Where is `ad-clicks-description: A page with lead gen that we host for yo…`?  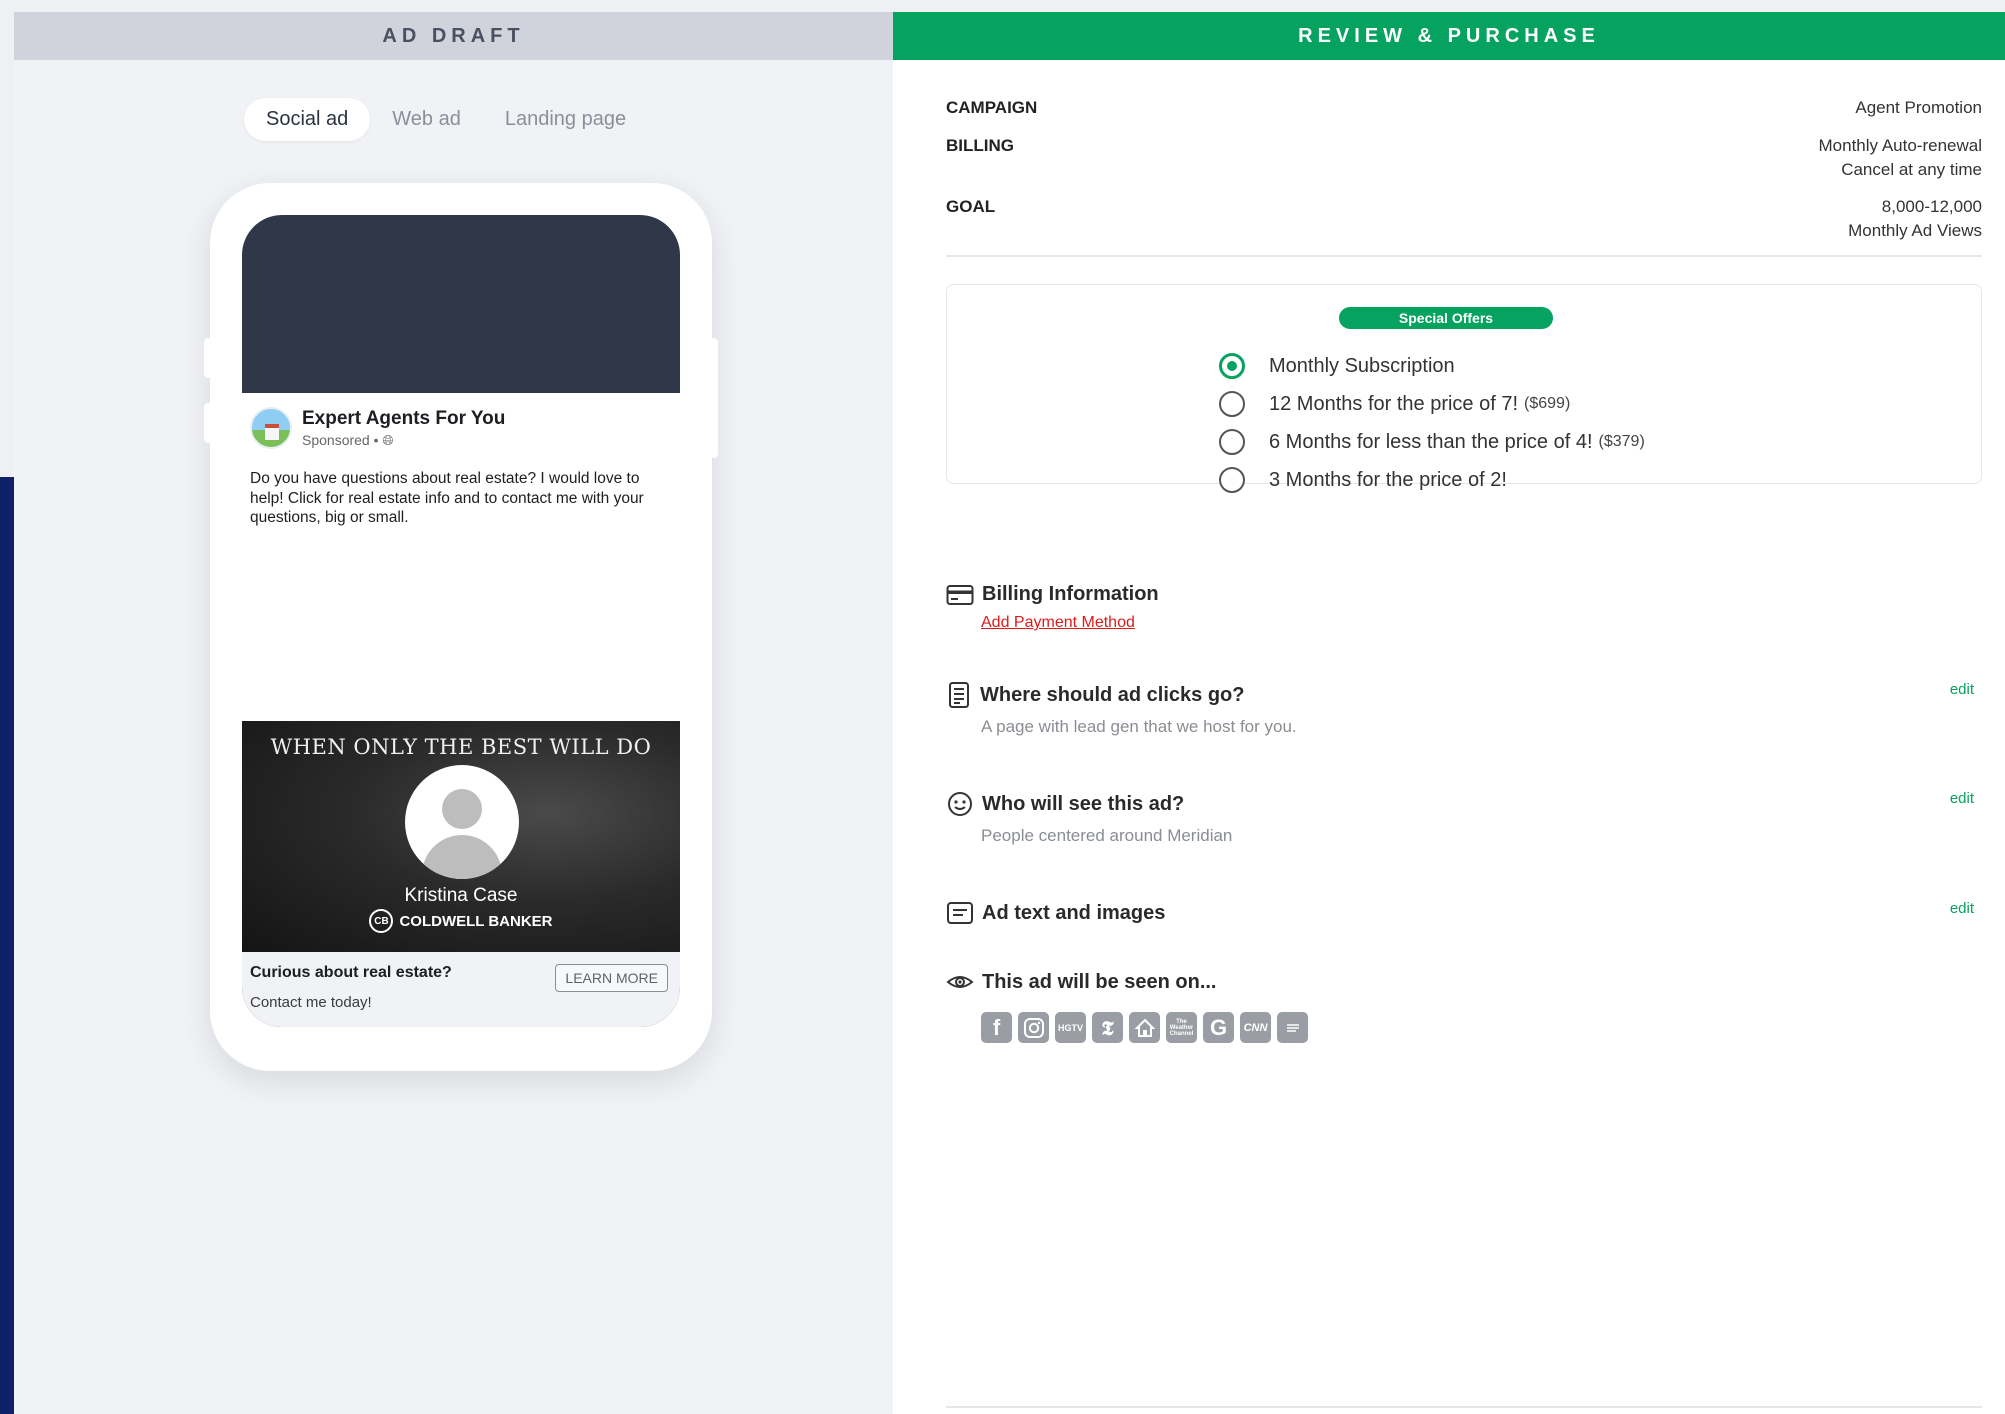
ad-clicks-description: A page with lead gen that we host for yo… is located at coordinates (1139, 726).